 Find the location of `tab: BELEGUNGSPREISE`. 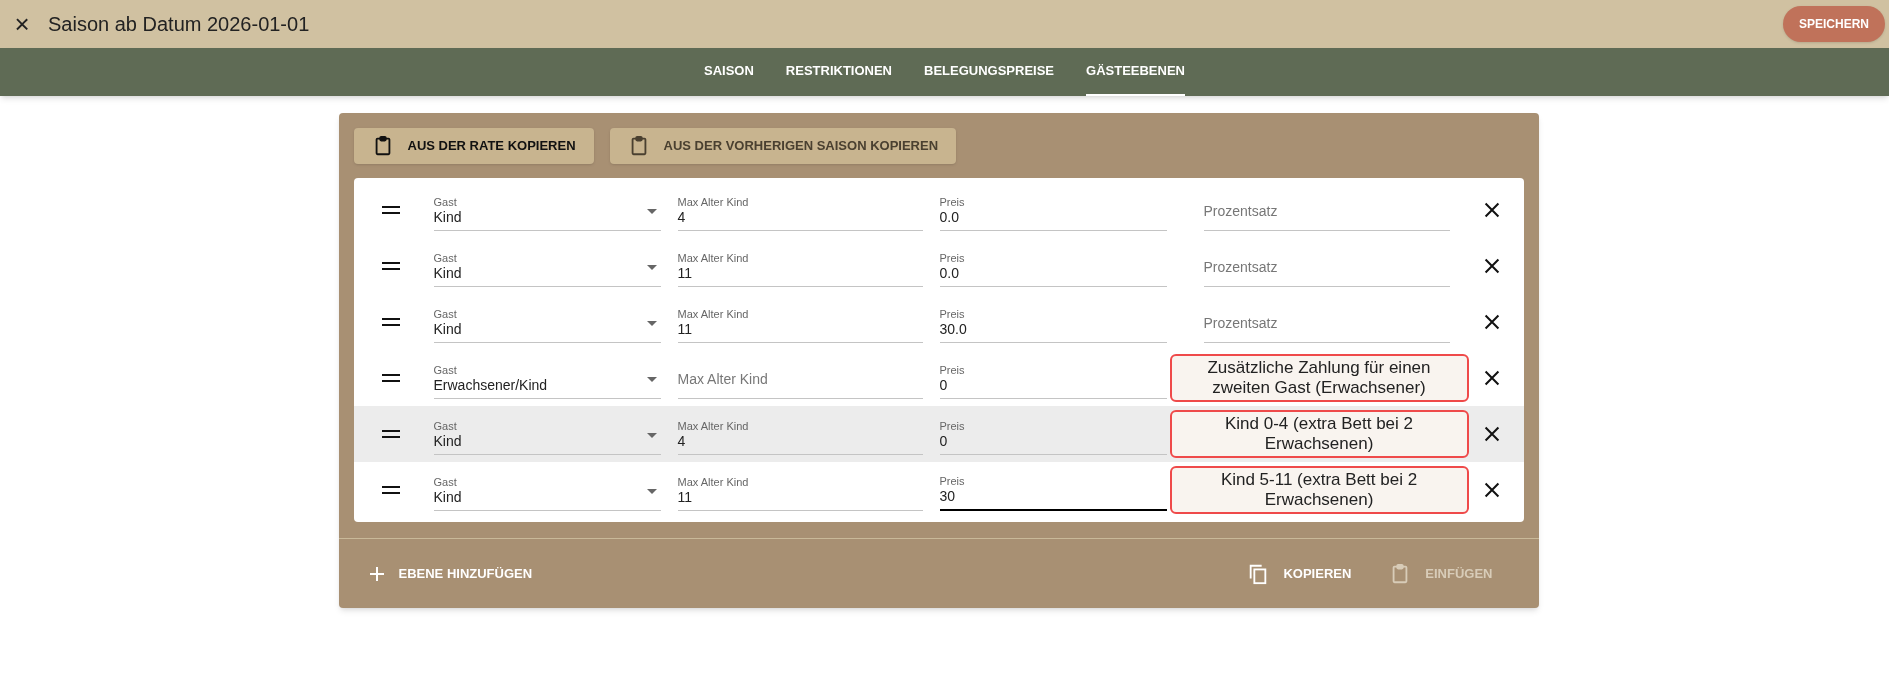

tab: BELEGUNGSPREISE is located at coordinates (989, 72).